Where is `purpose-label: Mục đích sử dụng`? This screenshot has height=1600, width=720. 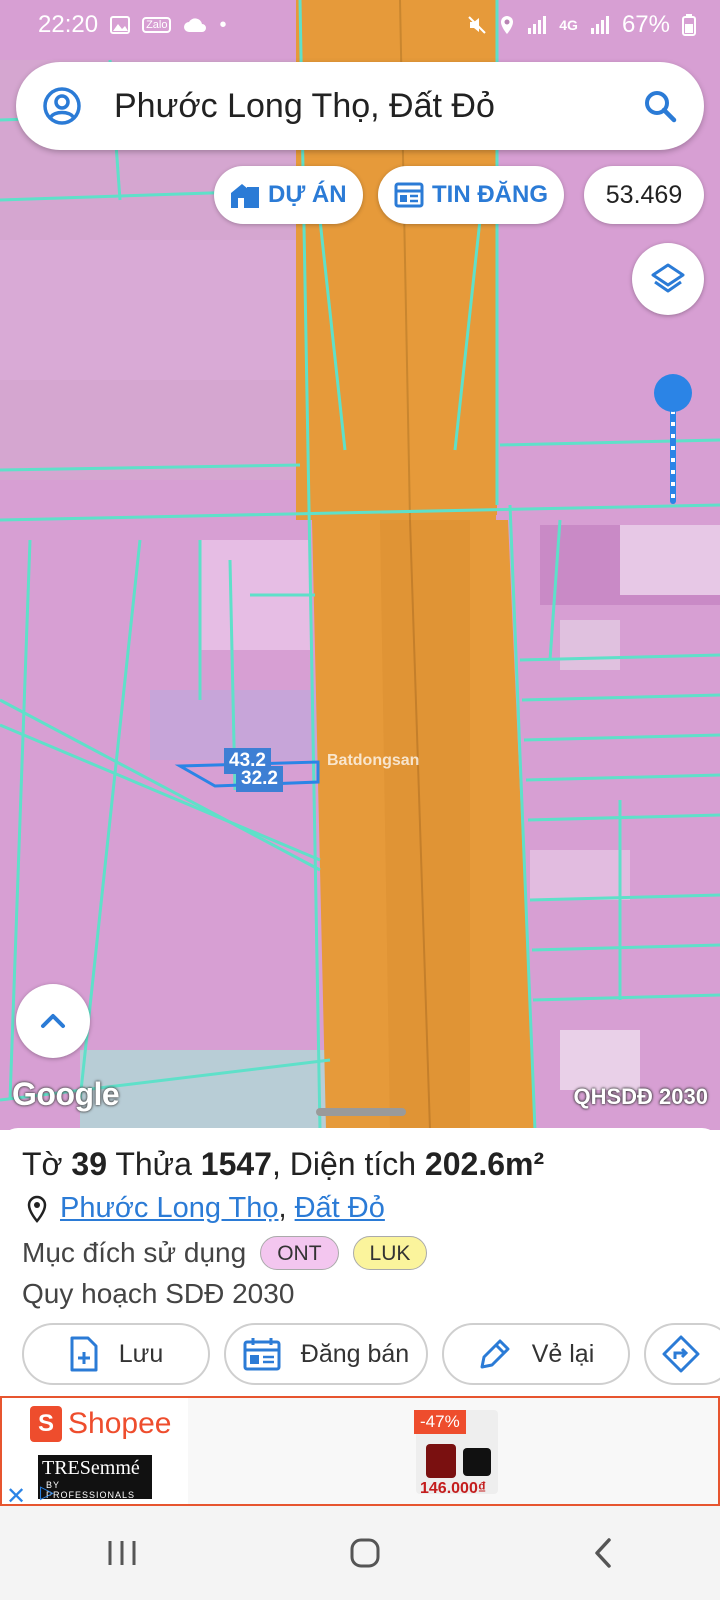 purpose-label: Mục đích sử dụng is located at coordinates (134, 1252).